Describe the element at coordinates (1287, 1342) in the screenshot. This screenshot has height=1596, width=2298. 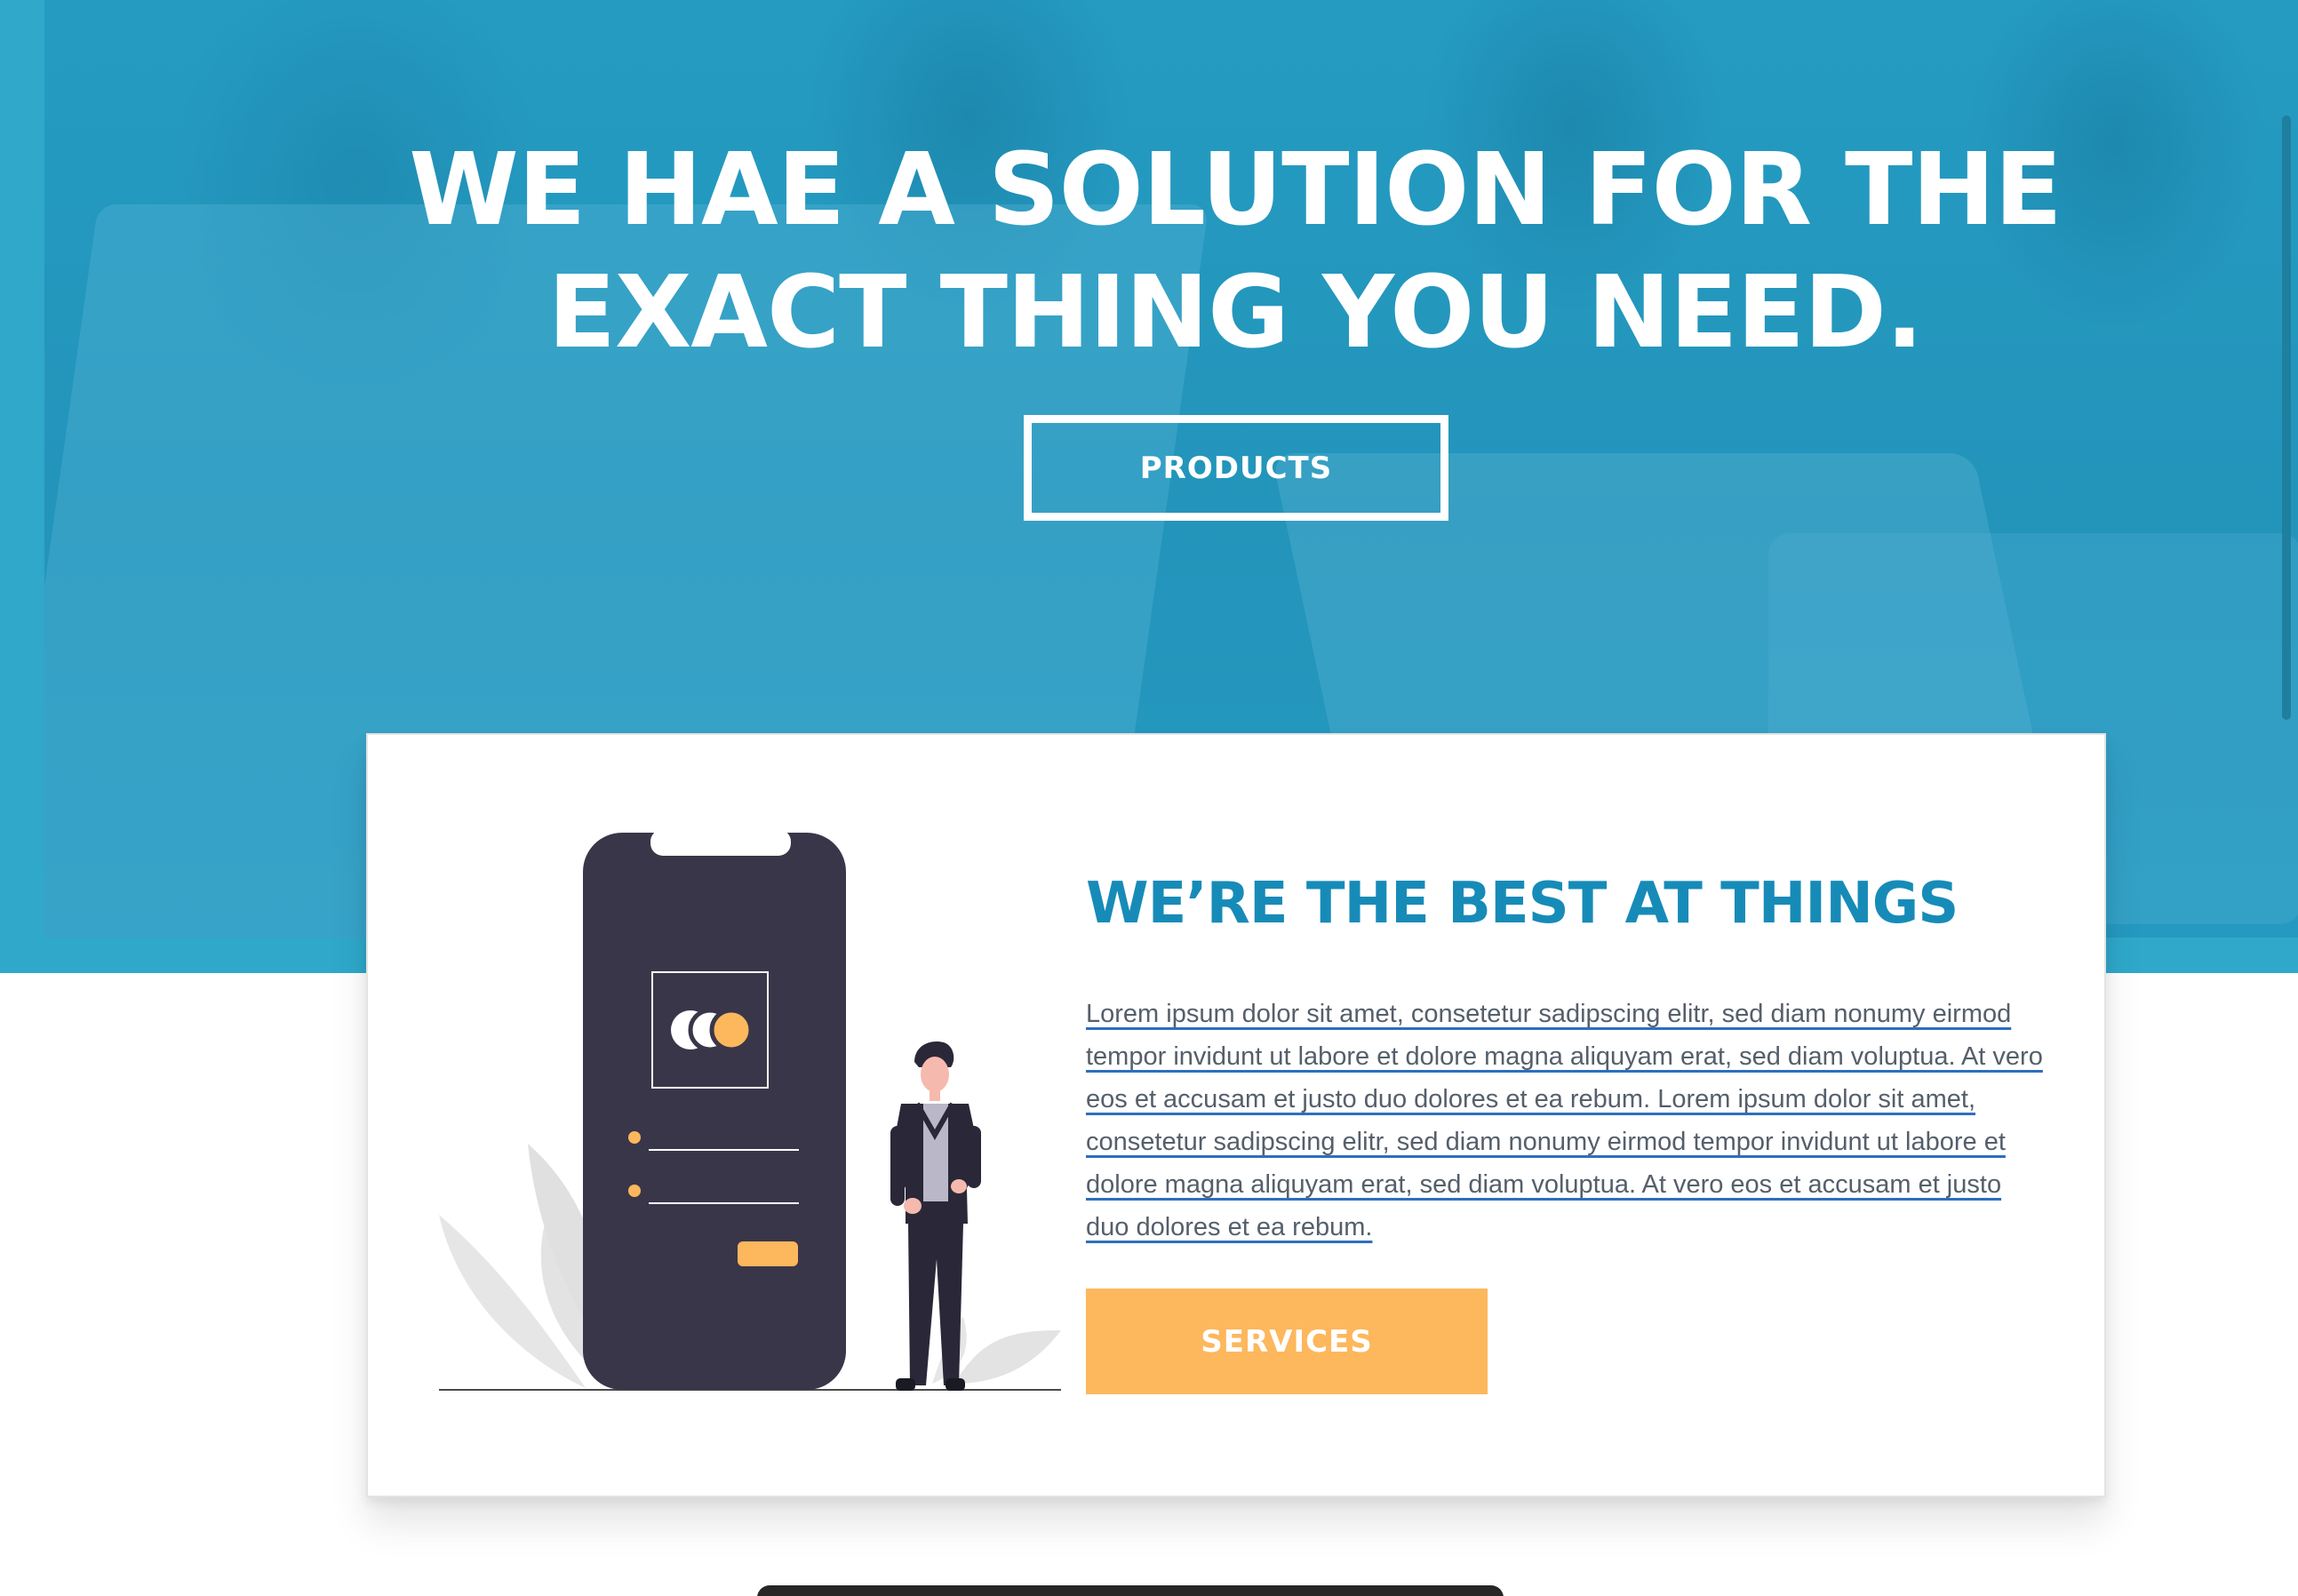
I see `services-button: SERVICES` at that location.